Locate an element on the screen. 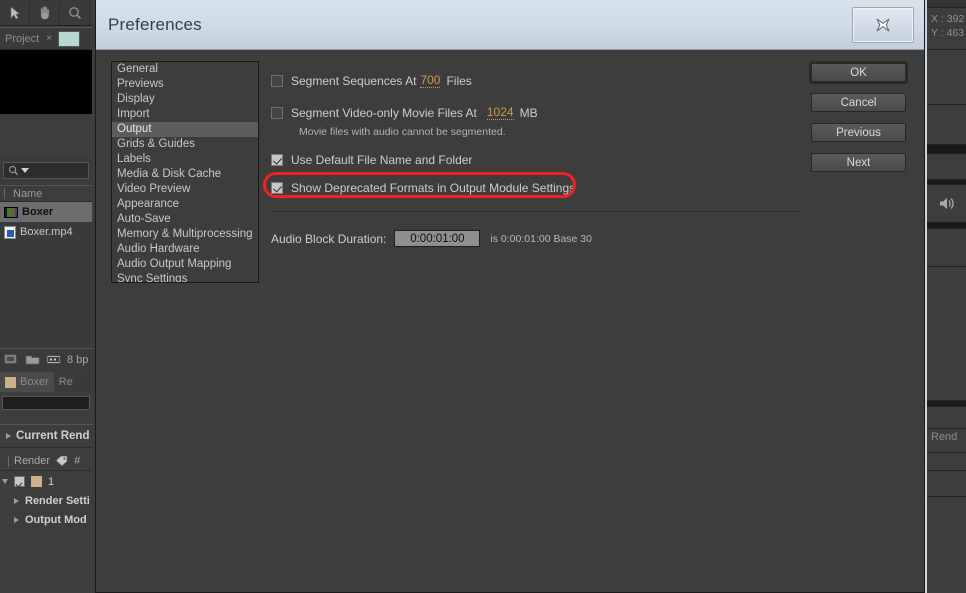  render-settings-row: Render Setti is located at coordinates (46, 500).